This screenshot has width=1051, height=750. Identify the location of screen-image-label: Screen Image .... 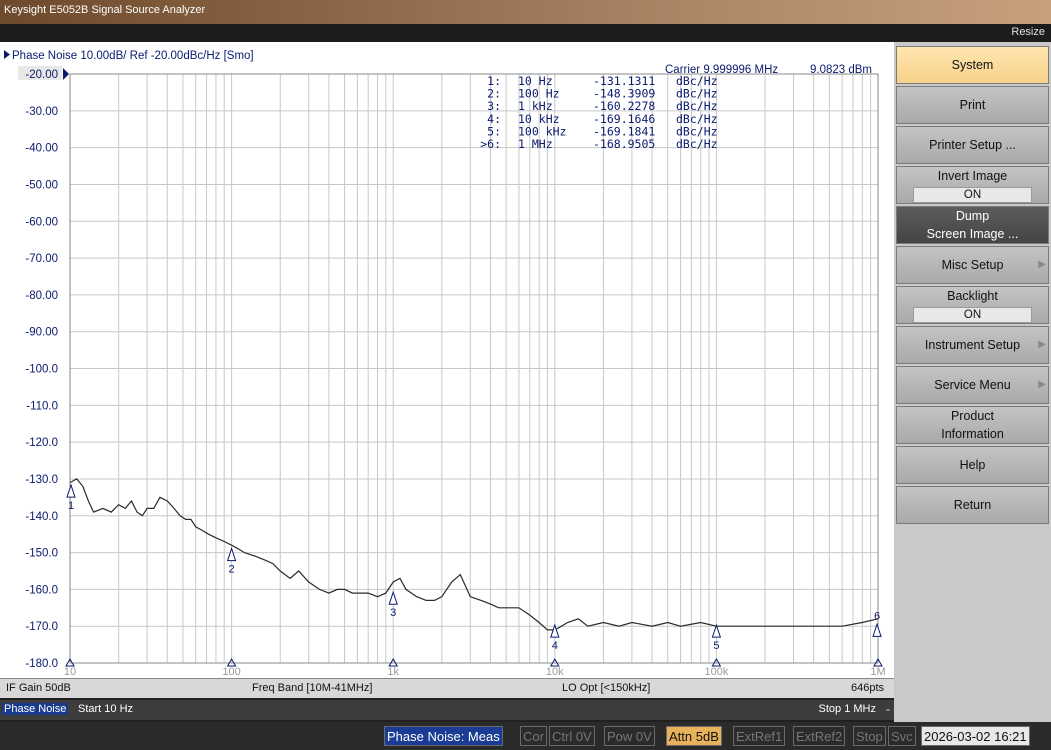
(972, 234).